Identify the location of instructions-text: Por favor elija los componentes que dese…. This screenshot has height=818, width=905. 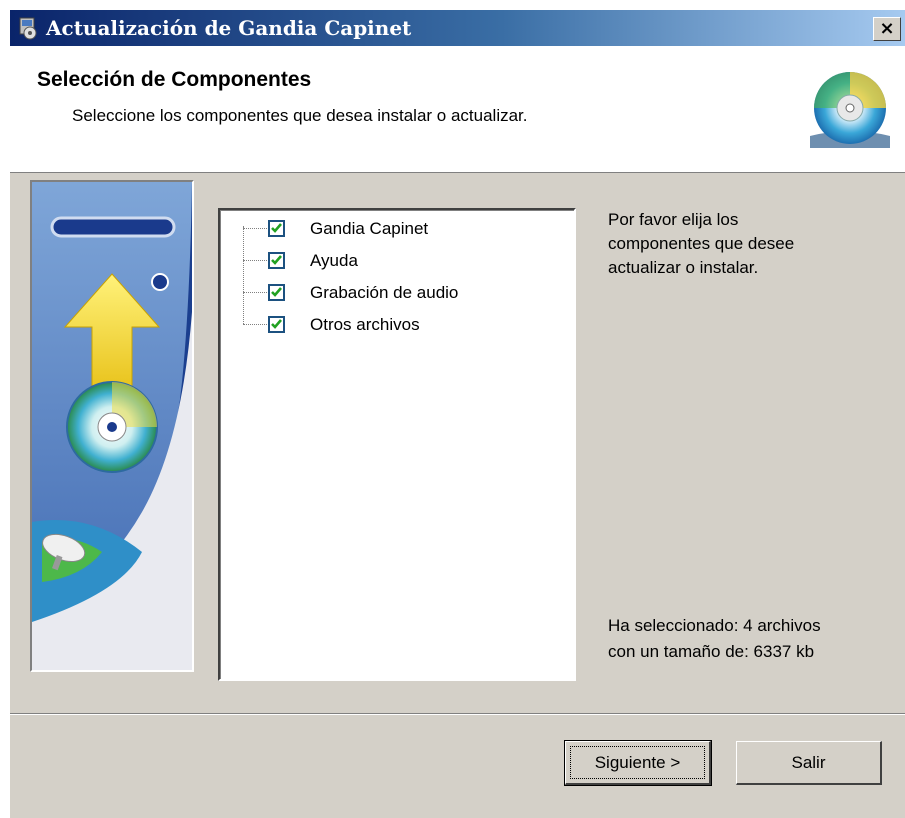
(743, 244).